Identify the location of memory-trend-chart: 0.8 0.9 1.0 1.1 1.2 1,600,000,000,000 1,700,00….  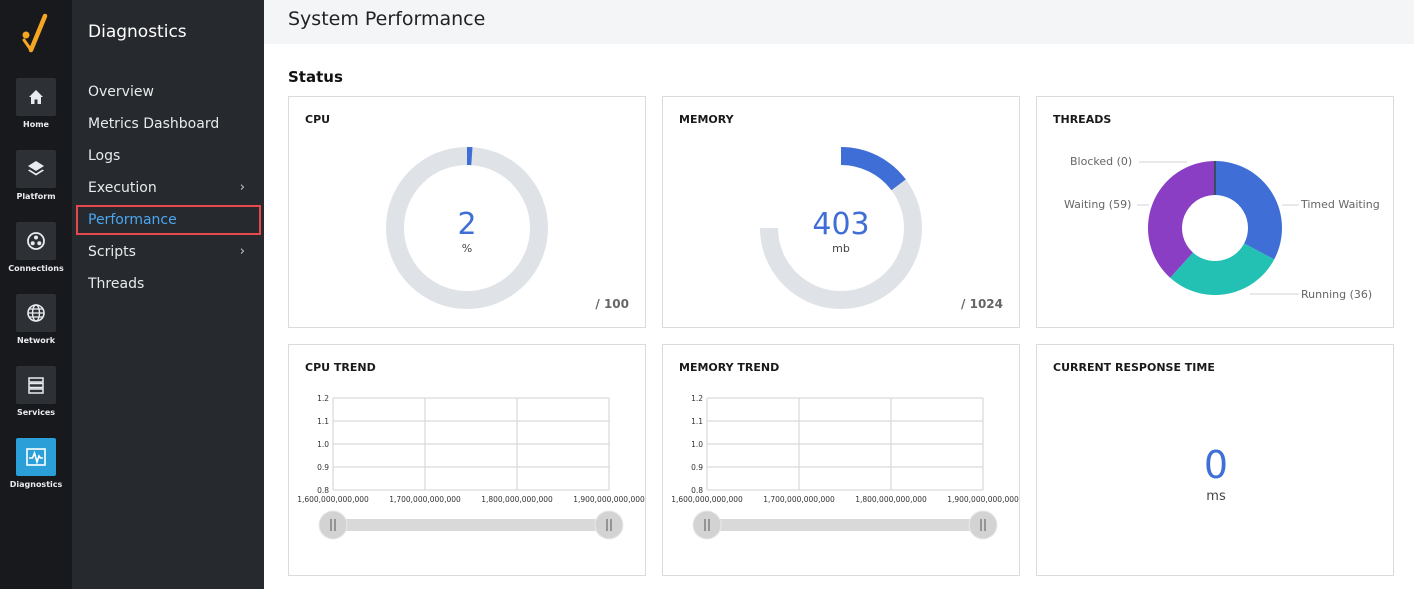
(845, 467).